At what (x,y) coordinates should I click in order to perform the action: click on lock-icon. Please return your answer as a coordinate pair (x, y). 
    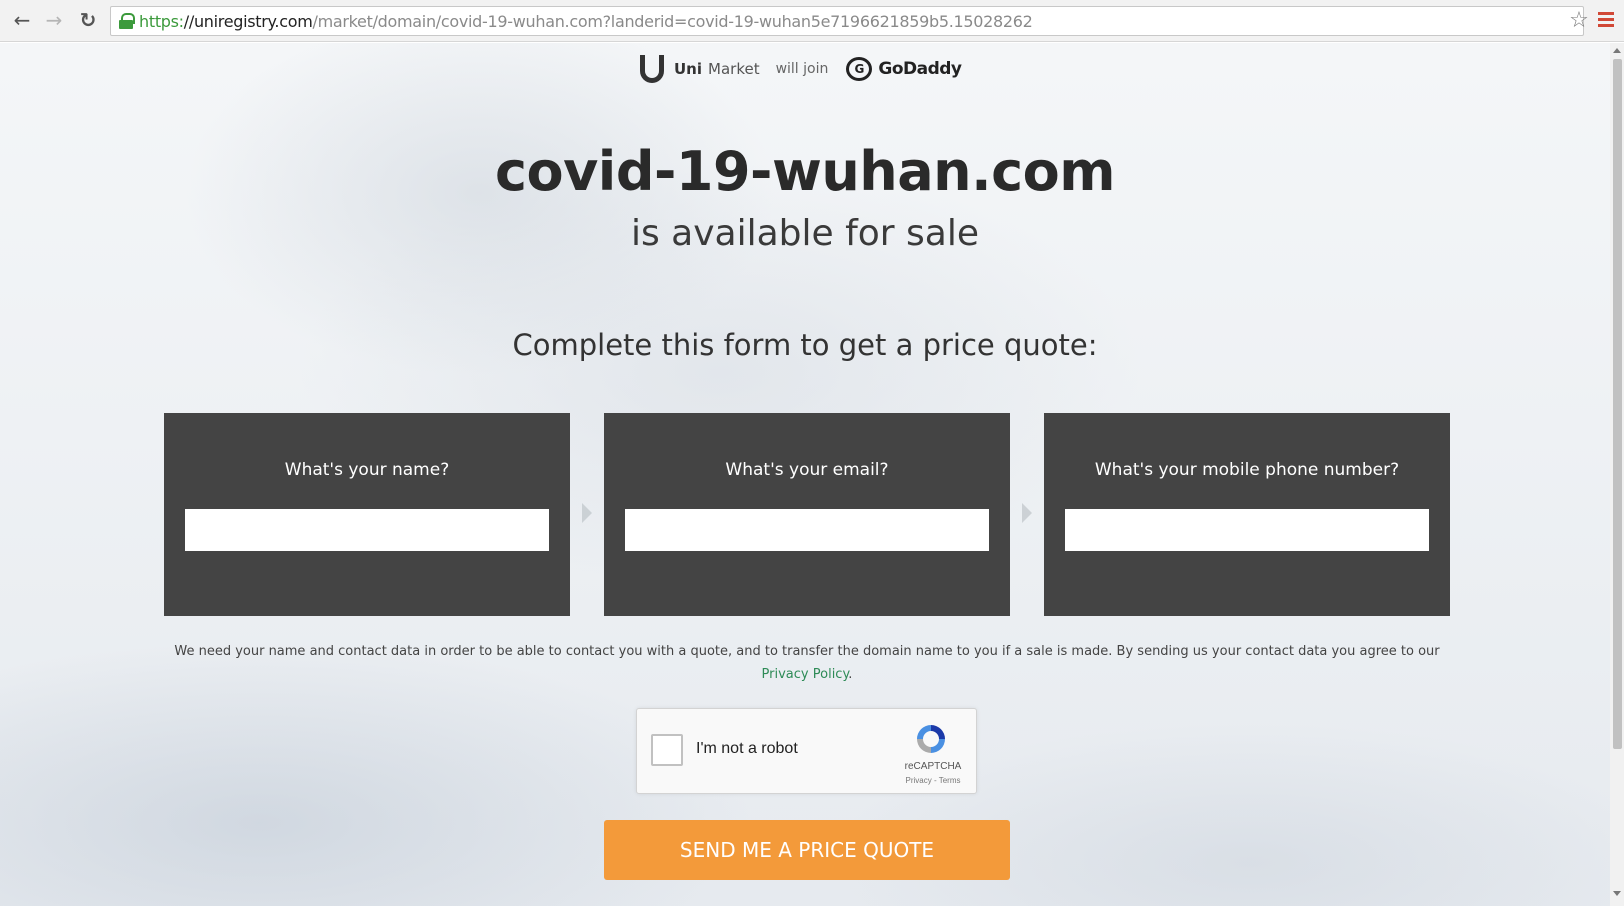
    Looking at the image, I should click on (127, 21).